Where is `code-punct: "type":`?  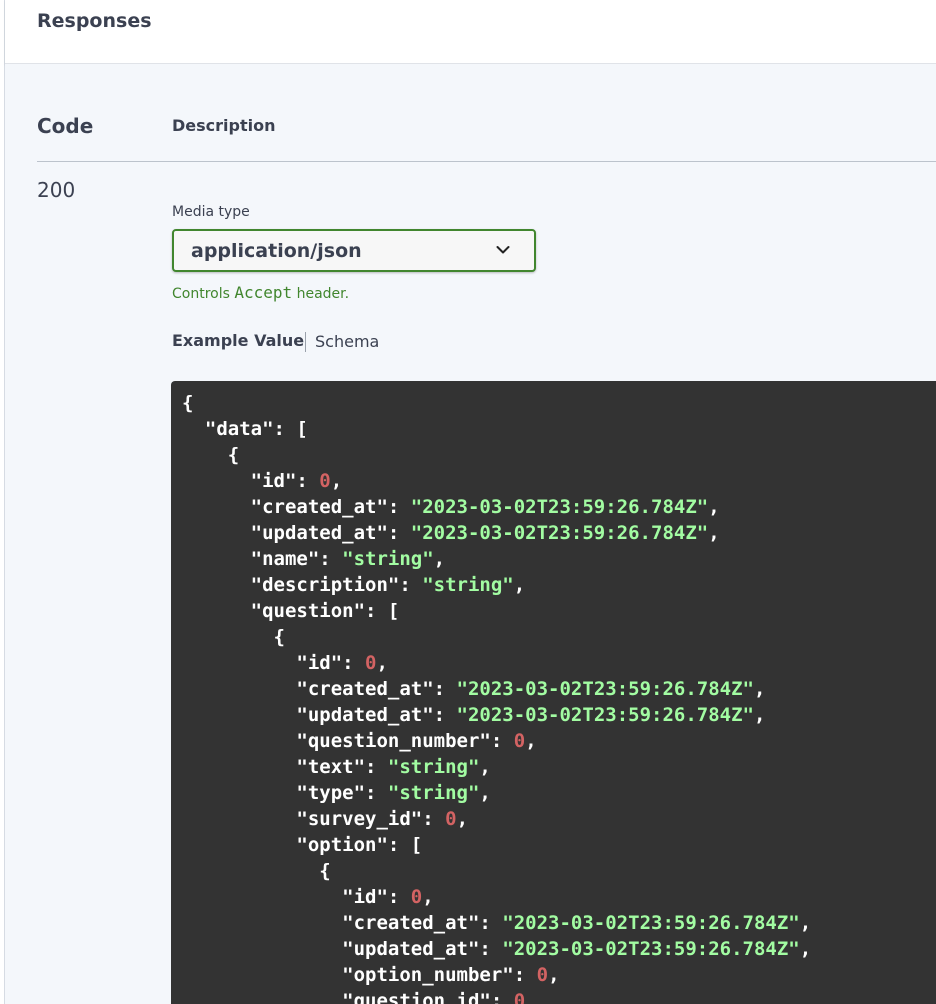 code-punct: "type": is located at coordinates (285, 793).